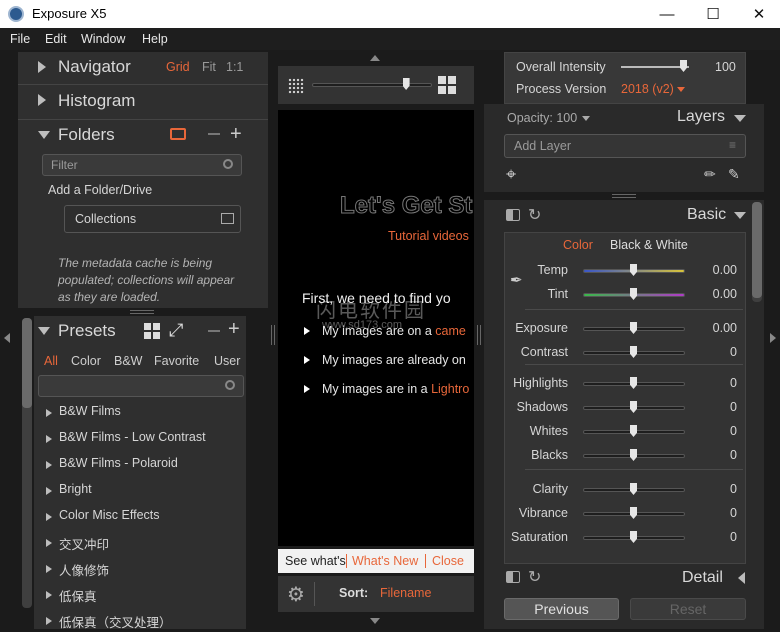 This screenshot has height=632, width=780. What do you see at coordinates (209, 67) in the screenshot?
I see `navigator-fit: Fit` at bounding box center [209, 67].